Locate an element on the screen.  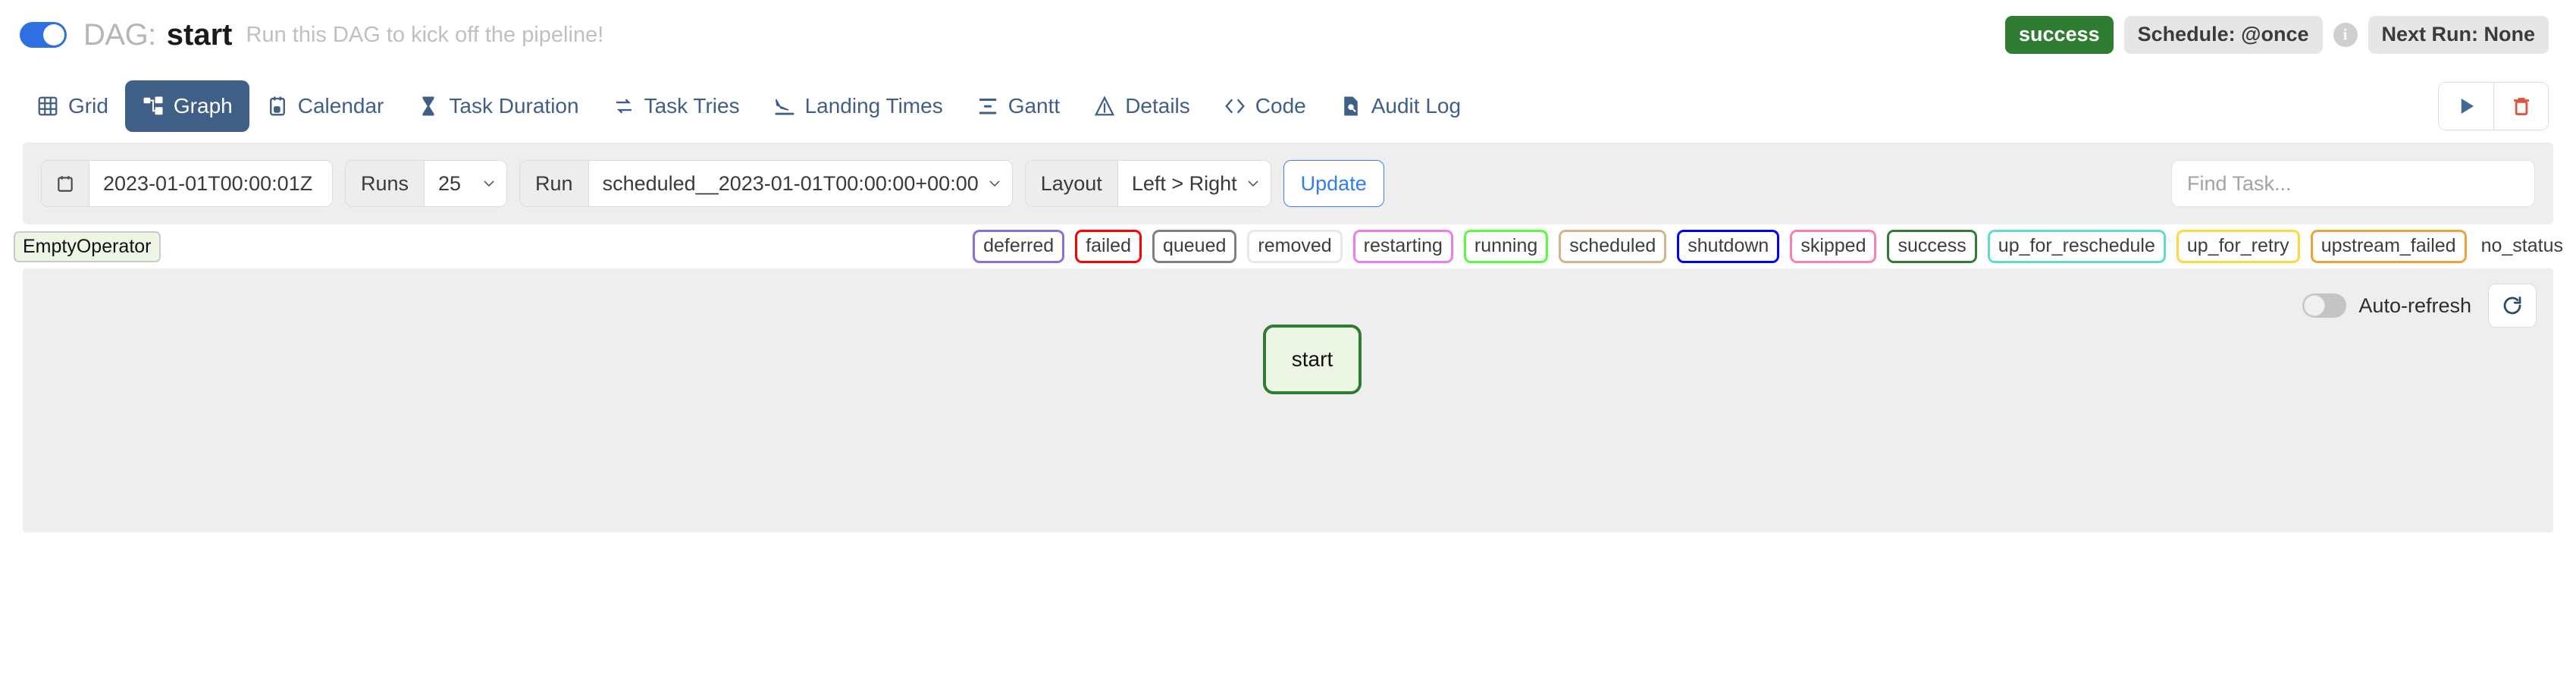
canvas-tools: Auto-refresh is located at coordinates (2420, 306).